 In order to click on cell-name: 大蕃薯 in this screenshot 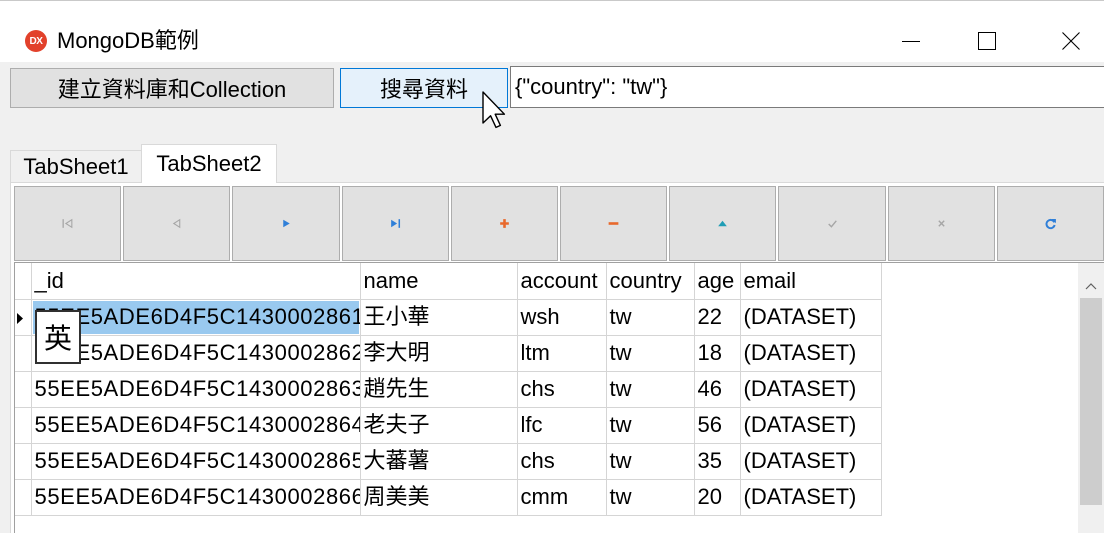, I will do `click(439, 461)`.